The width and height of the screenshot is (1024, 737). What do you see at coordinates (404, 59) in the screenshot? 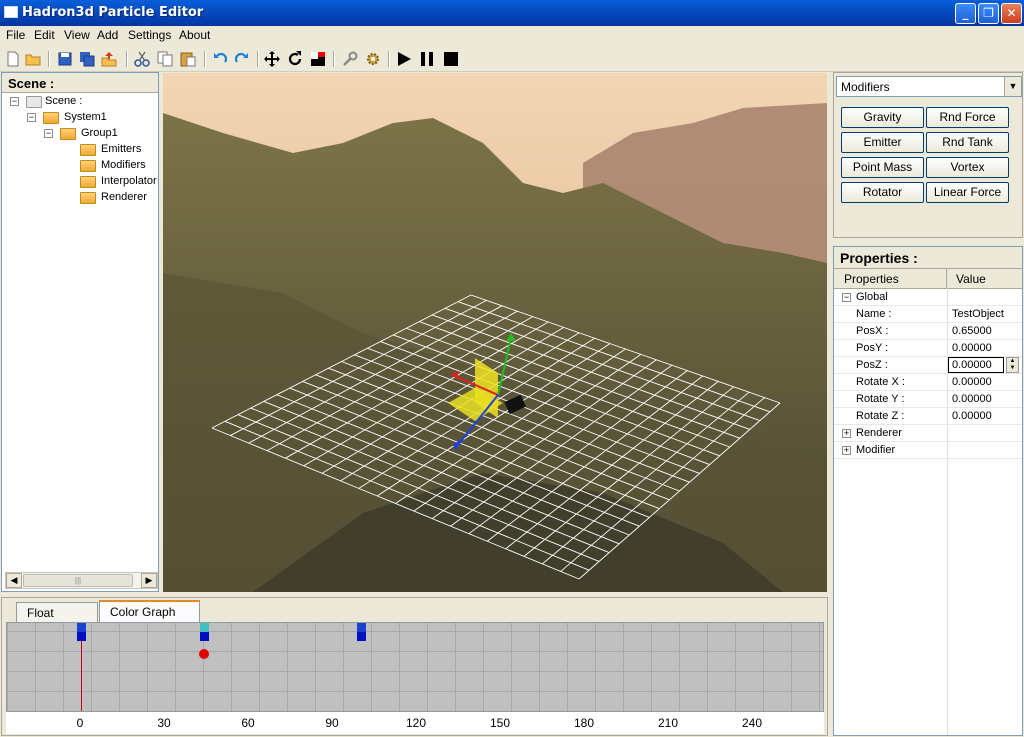
I see `play-icon` at bounding box center [404, 59].